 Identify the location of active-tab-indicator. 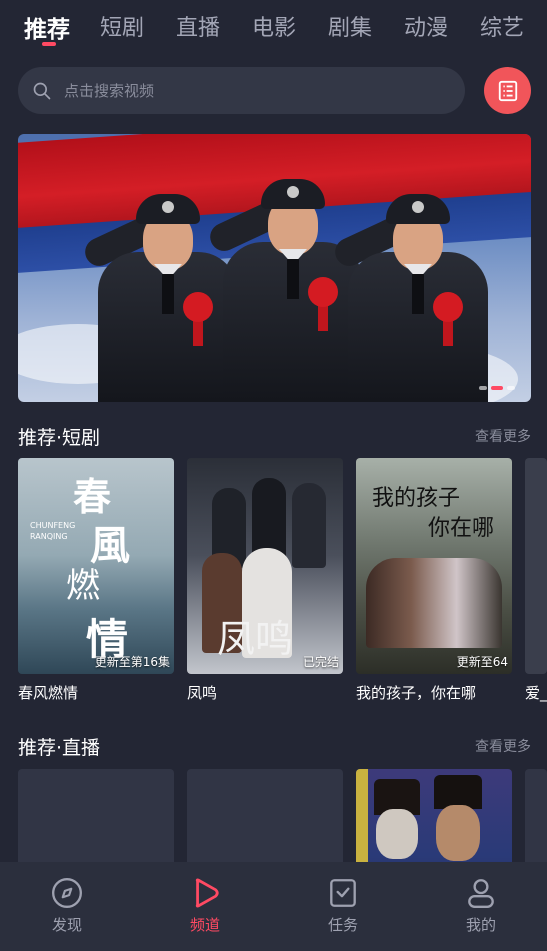
(49, 44).